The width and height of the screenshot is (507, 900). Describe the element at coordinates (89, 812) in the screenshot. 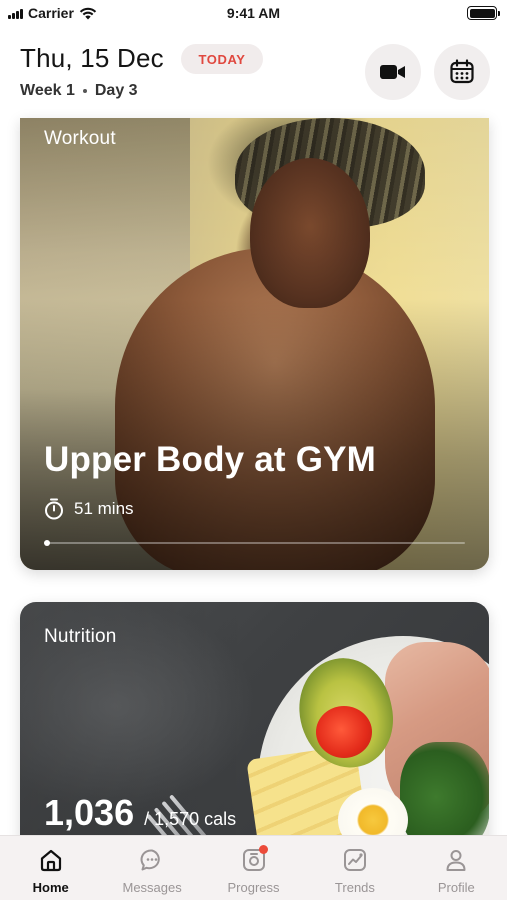

I see `calories-consumed: 1,036` at that location.